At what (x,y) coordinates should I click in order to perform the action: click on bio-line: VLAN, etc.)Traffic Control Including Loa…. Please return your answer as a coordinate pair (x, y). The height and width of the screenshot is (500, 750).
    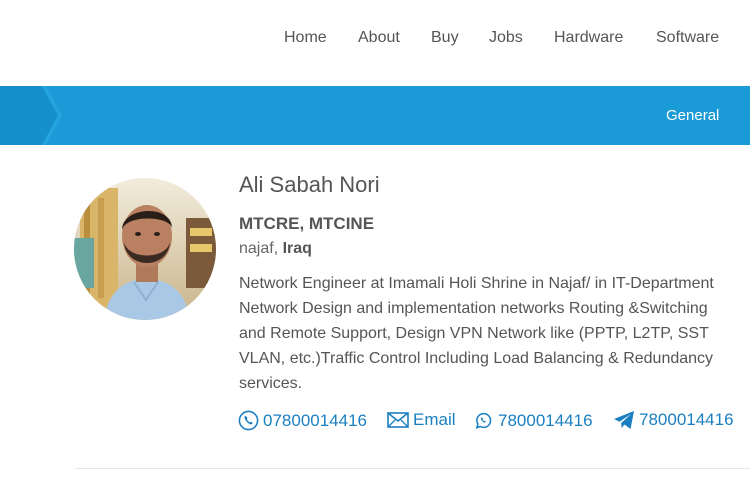
    Looking at the image, I should click on (476, 358).